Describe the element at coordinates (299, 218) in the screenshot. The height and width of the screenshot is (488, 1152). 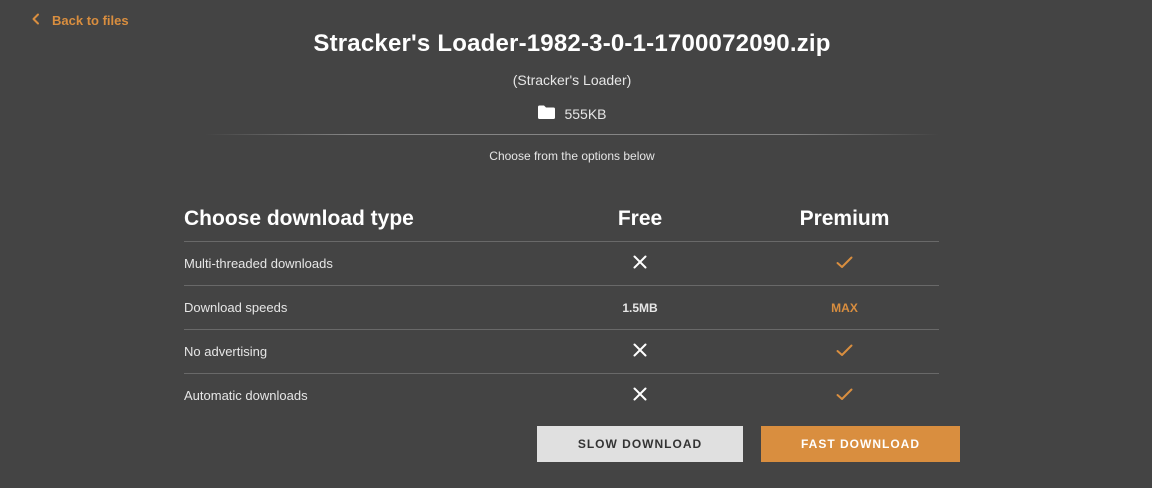
I see `table-header-label: Choose download type` at that location.